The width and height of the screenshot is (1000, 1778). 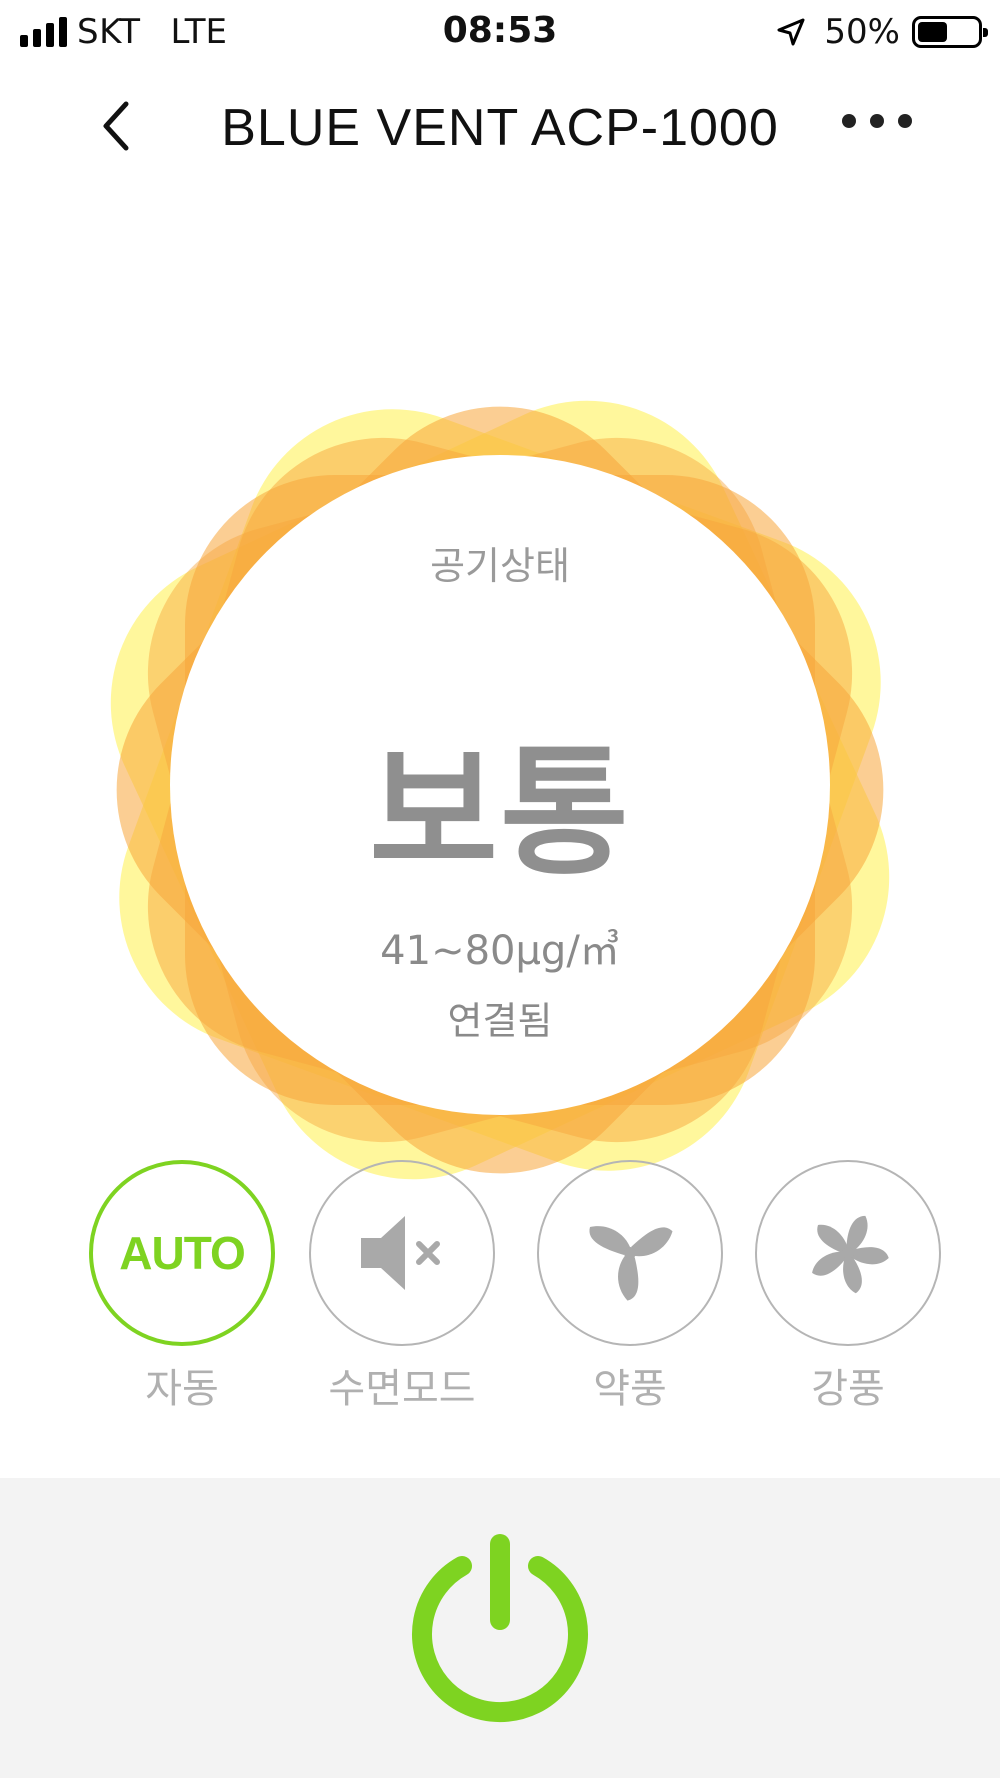 I want to click on sleep-mode-button, so click(x=402, y=1253).